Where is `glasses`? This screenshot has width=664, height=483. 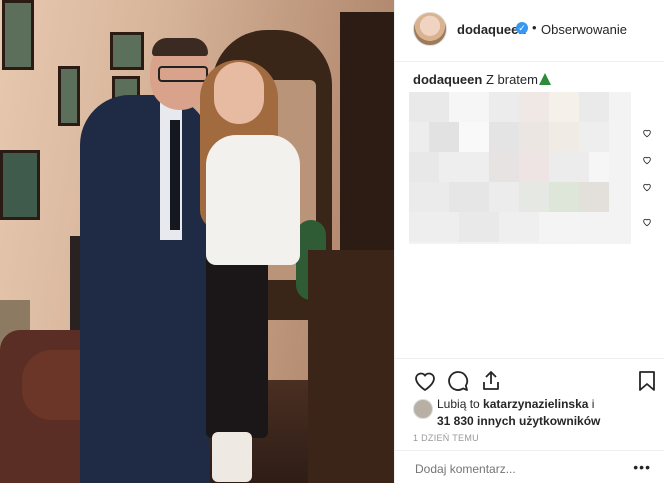 glasses is located at coordinates (183, 74).